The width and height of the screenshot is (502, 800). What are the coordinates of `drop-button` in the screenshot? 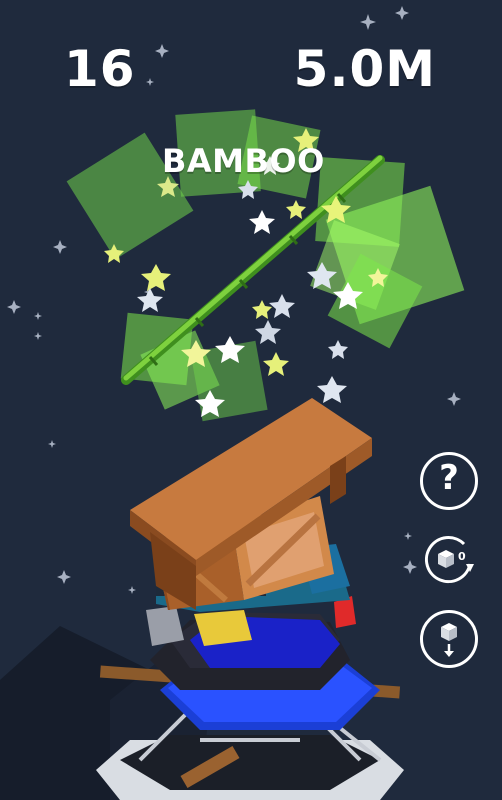 It's located at (449, 639).